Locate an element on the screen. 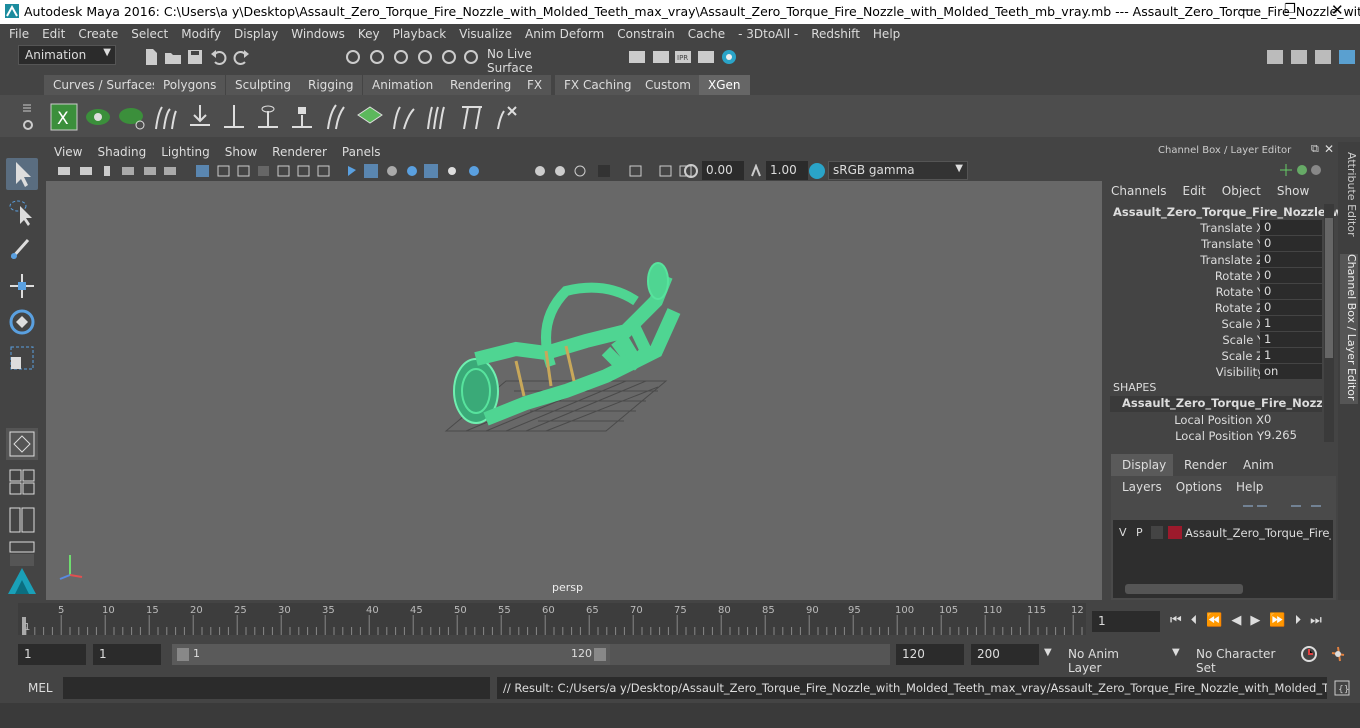  outliner-layout is located at coordinates (22, 520).